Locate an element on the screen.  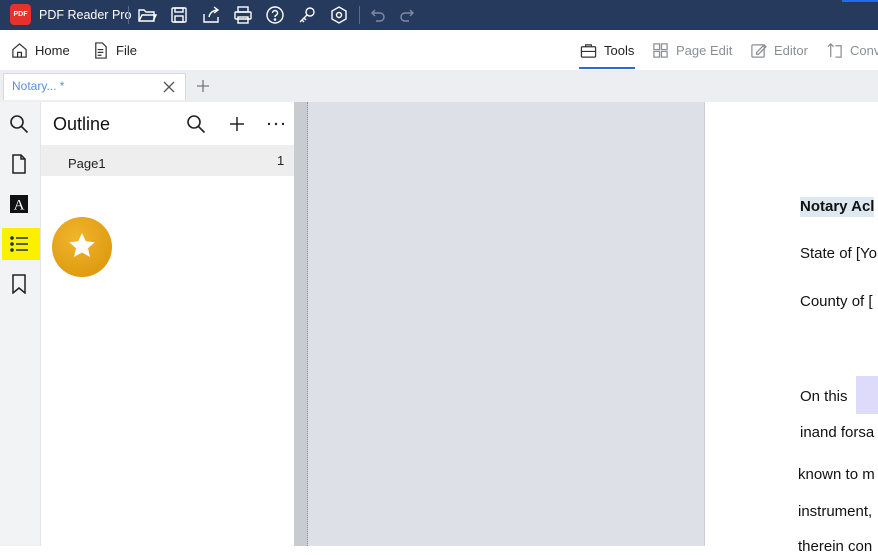
tools-tab: Tools is located at coordinates (607, 50).